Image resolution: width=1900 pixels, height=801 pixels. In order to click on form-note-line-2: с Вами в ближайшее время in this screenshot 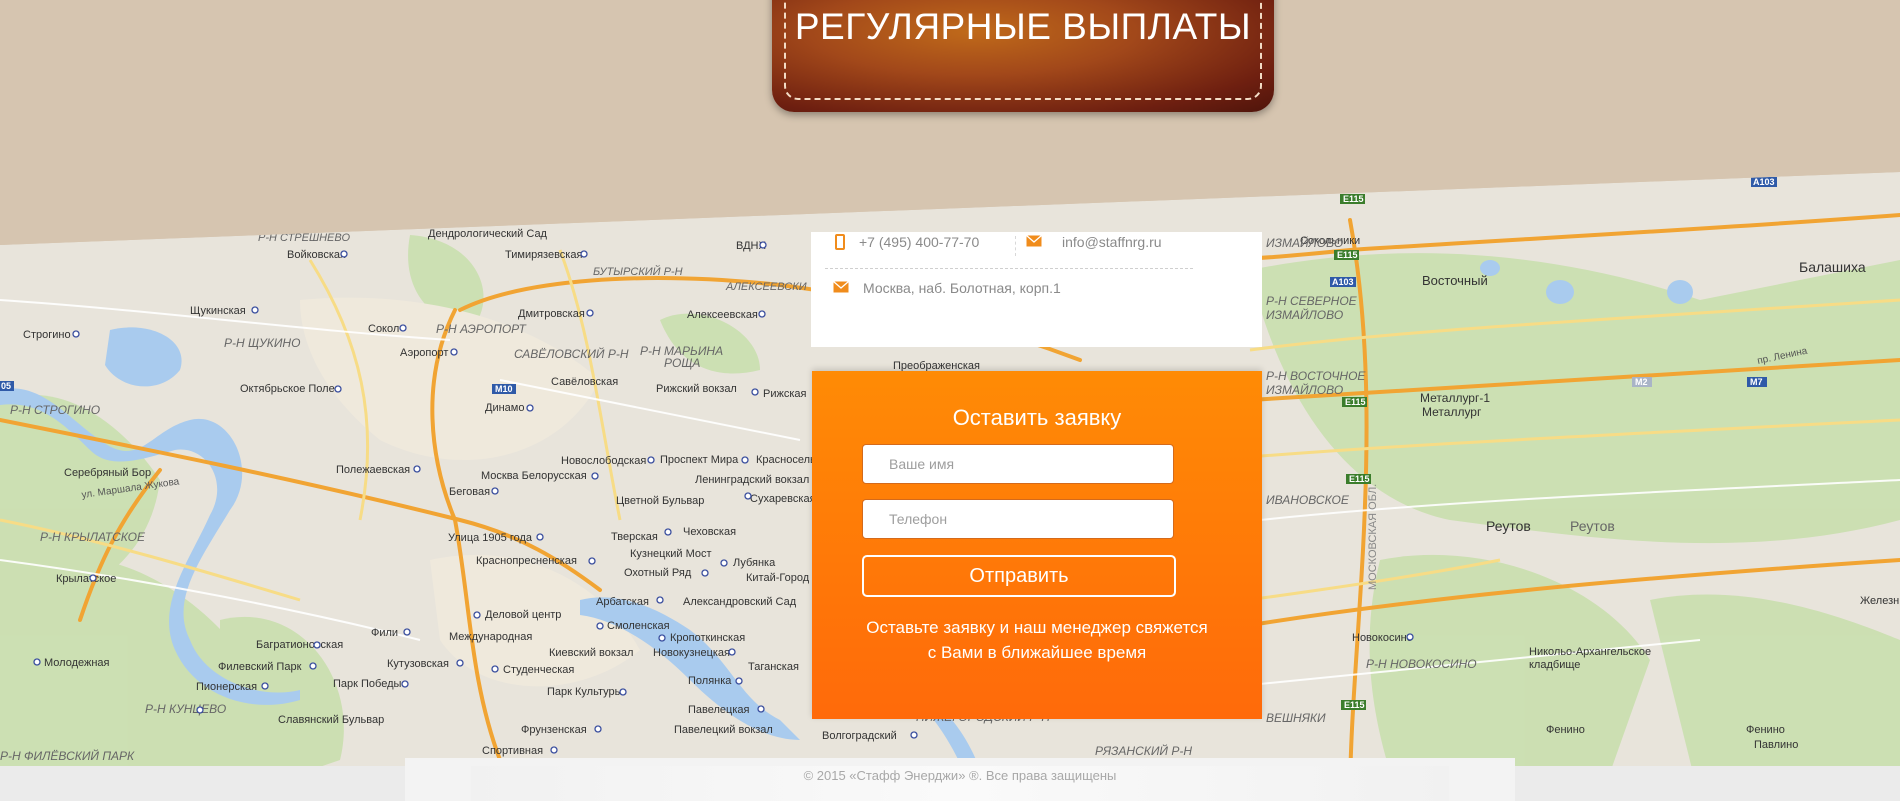, I will do `click(1037, 652)`.